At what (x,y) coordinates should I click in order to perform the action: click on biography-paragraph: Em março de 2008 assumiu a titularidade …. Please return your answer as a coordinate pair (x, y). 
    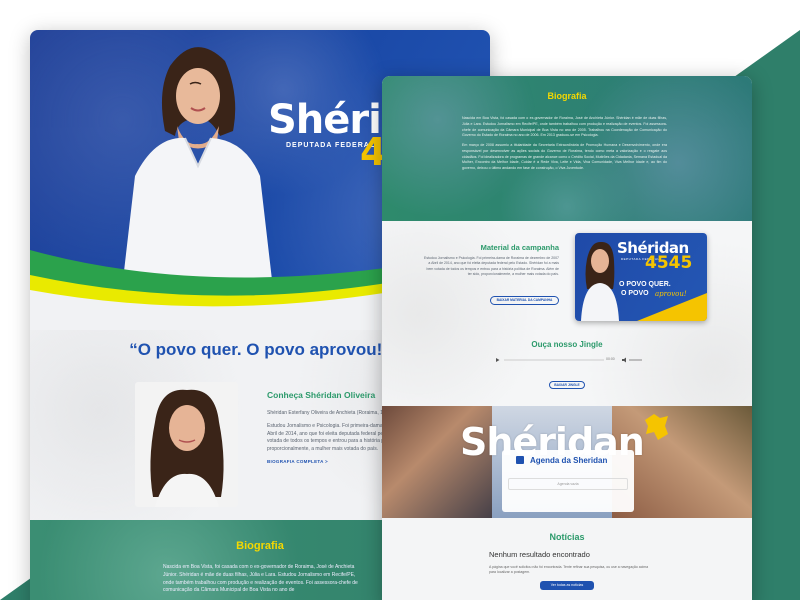
    Looking at the image, I should click on (564, 156).